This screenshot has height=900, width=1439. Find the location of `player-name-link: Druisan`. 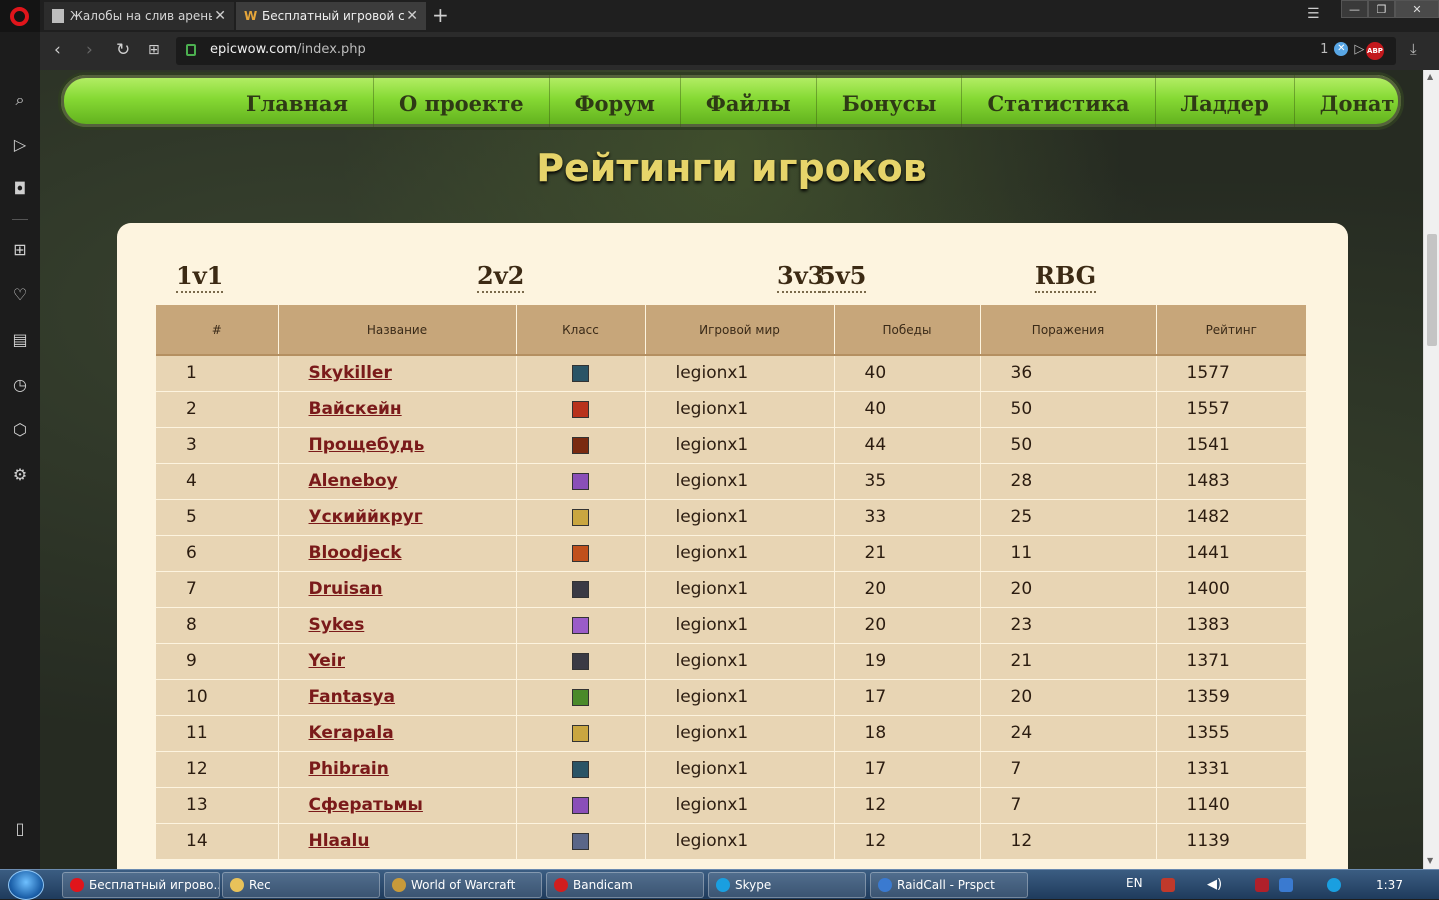

player-name-link: Druisan is located at coordinates (346, 589).